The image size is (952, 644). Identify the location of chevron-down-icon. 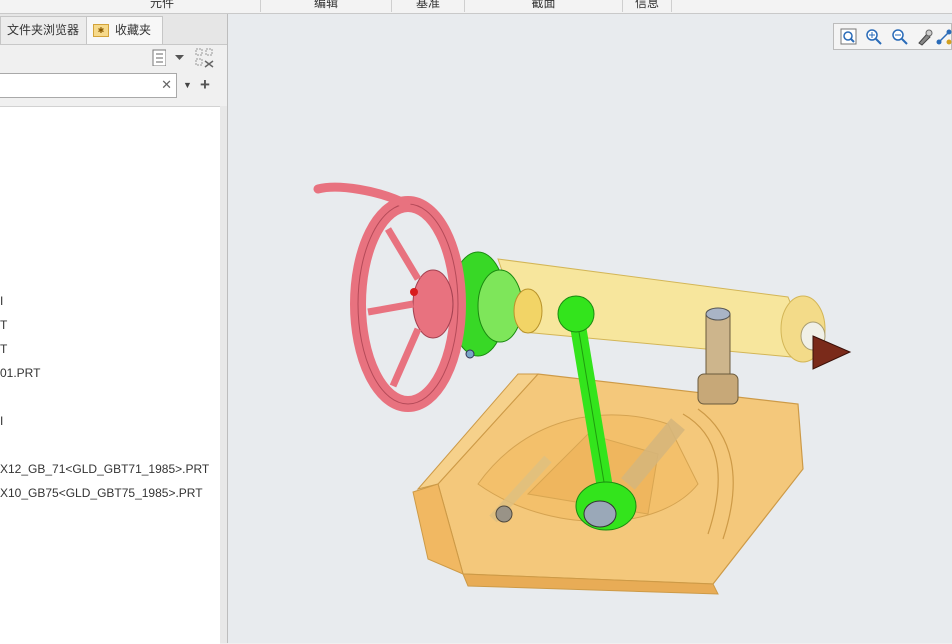
(179, 58).